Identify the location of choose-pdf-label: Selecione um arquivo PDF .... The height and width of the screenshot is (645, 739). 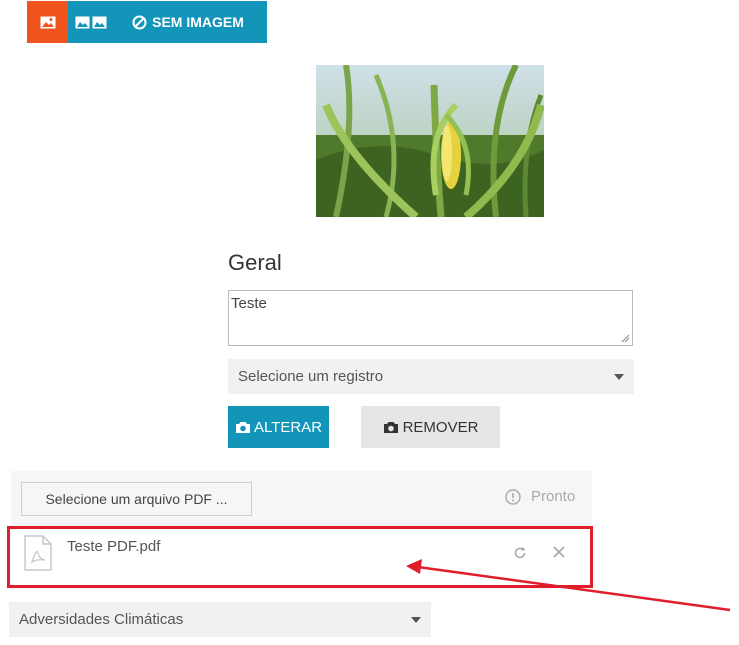
(136, 499).